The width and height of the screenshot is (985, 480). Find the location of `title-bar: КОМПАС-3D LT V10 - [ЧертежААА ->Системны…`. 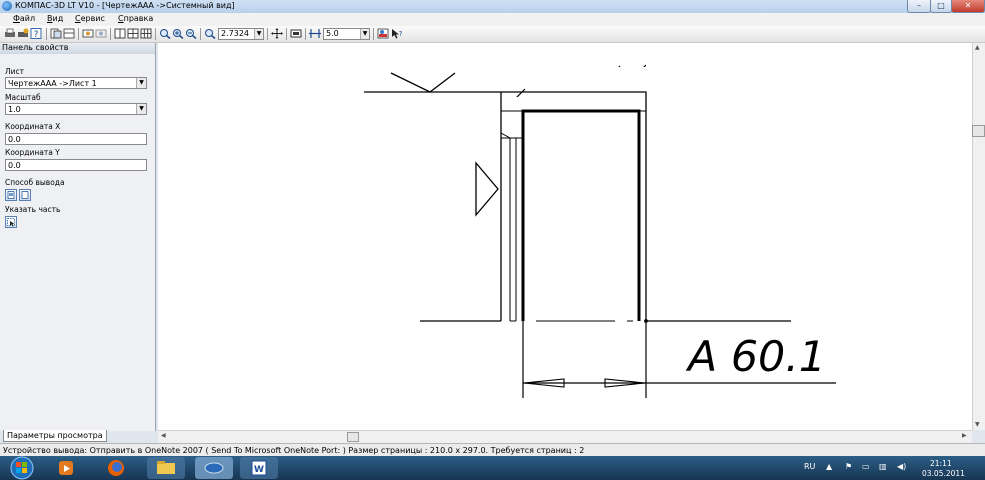

title-bar: КОМПАС-3D LT V10 - [ЧертежААА ->Системны… is located at coordinates (492, 6).